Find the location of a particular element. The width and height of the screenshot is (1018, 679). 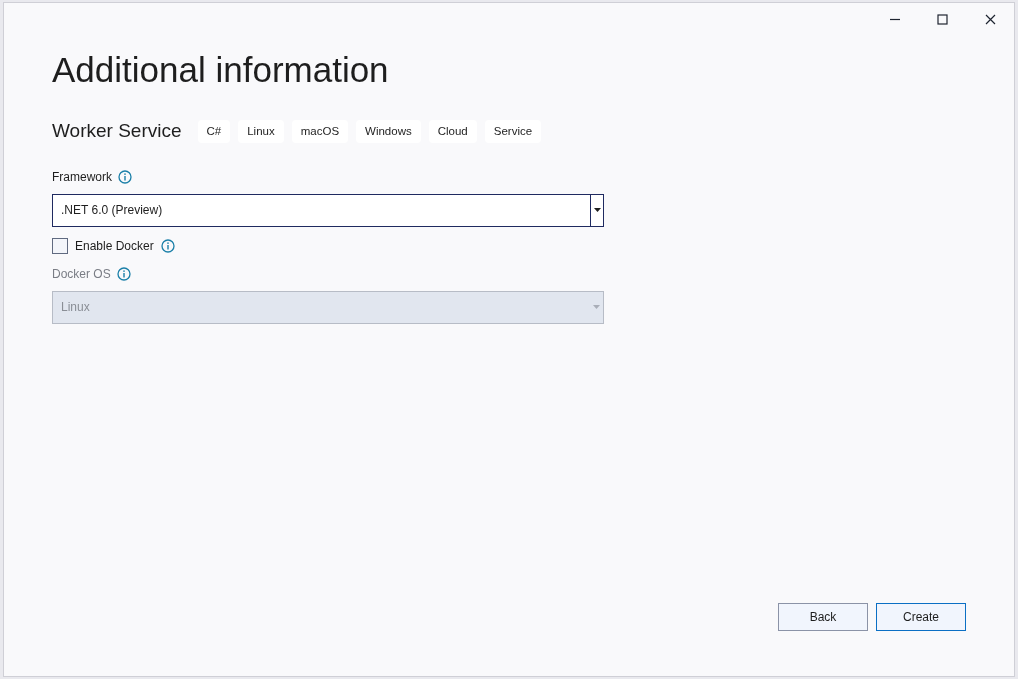

field-label: Framework is located at coordinates (82, 177).